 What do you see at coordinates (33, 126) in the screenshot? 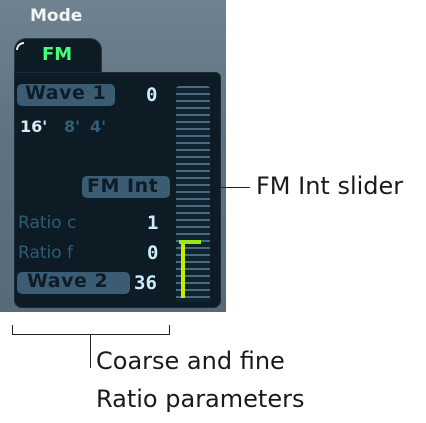
I see `octave-16-option: 16'` at bounding box center [33, 126].